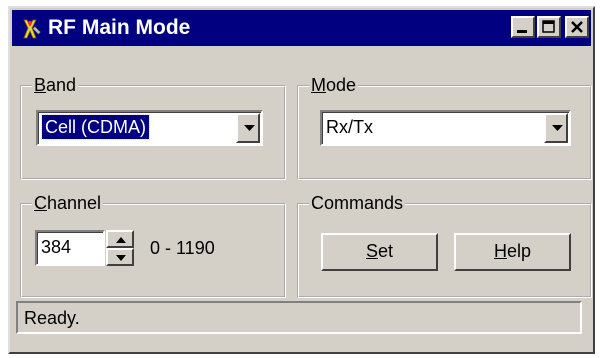 This screenshot has height=358, width=600. What do you see at coordinates (334, 85) in the screenshot?
I see `mode-label: Mode` at bounding box center [334, 85].